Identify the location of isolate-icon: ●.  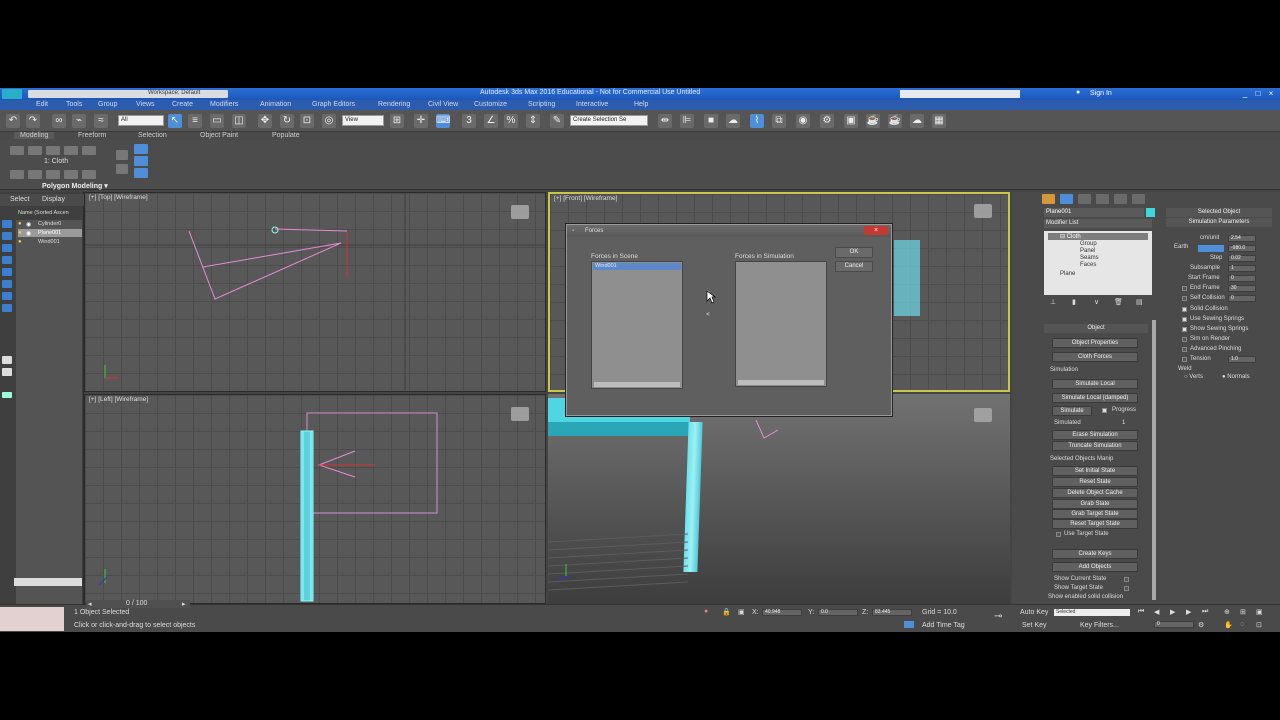
(706, 611).